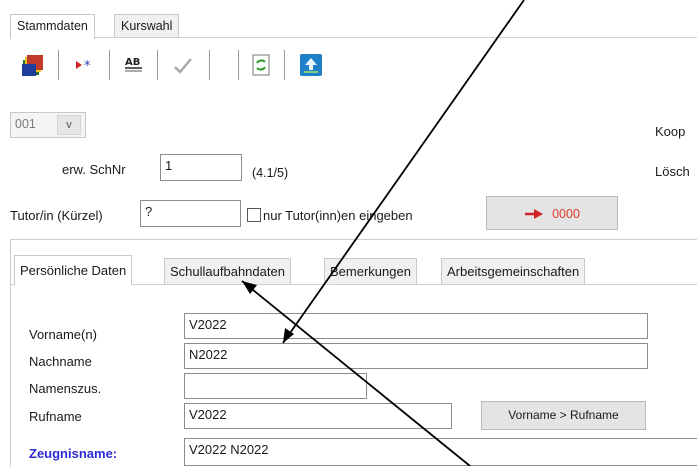 Image resolution: width=697 pixels, height=467 pixels. Describe the element at coordinates (356, 373) in the screenshot. I see `annotation-arrow-line` at that location.